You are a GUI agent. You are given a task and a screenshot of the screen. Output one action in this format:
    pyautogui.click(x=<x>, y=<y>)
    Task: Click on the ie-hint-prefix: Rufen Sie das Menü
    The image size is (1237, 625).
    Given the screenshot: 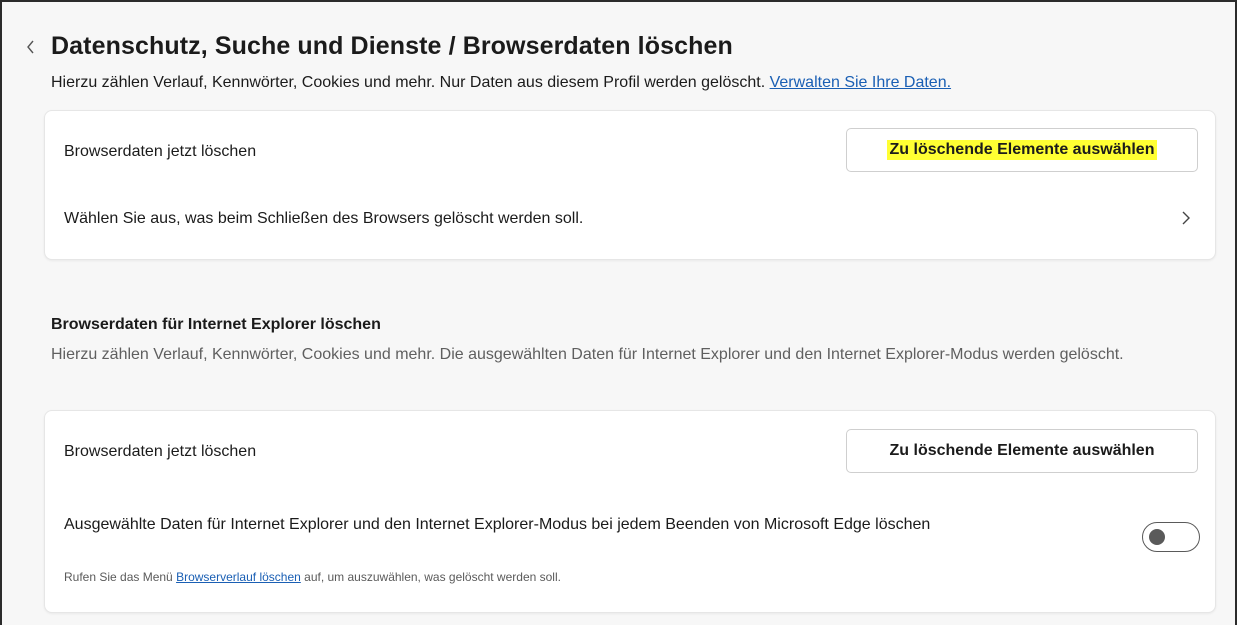 What is the action you would take?
    pyautogui.click(x=118, y=577)
    